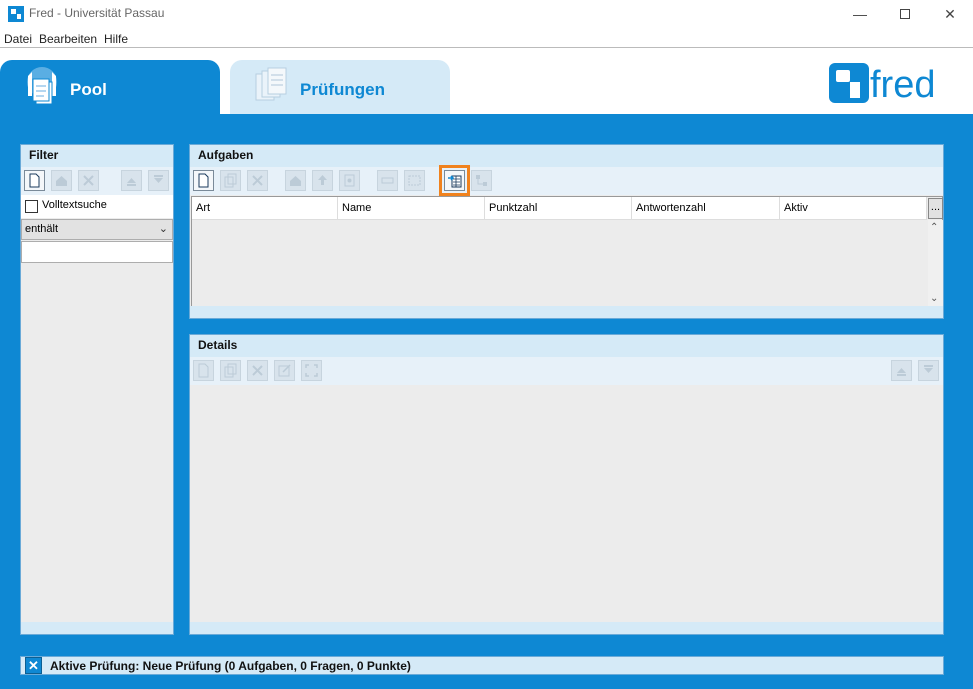 The height and width of the screenshot is (689, 973). I want to click on filter-panel: Filter Volltextsuche enthält ⌄, so click(97, 389).